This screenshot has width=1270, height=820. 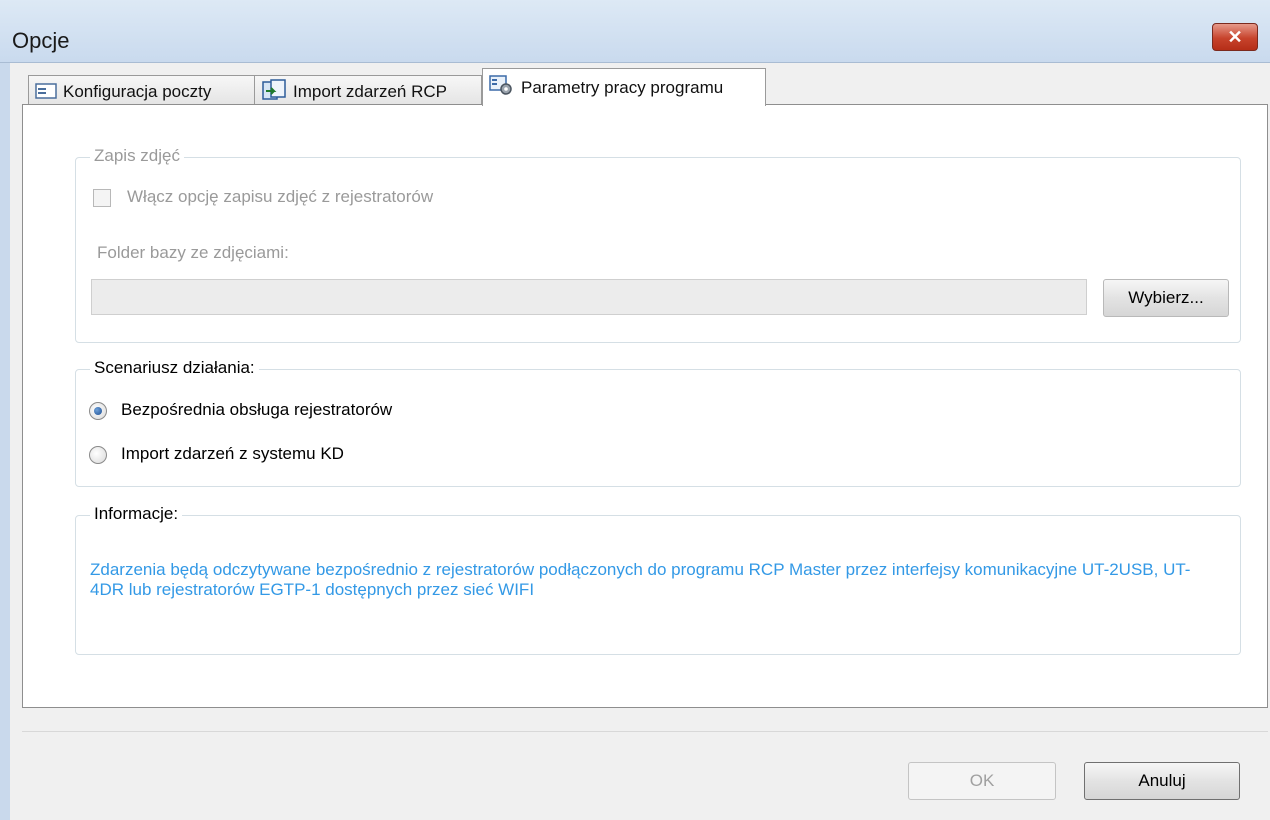 I want to click on info-legend: Informacje:, so click(x=136, y=514).